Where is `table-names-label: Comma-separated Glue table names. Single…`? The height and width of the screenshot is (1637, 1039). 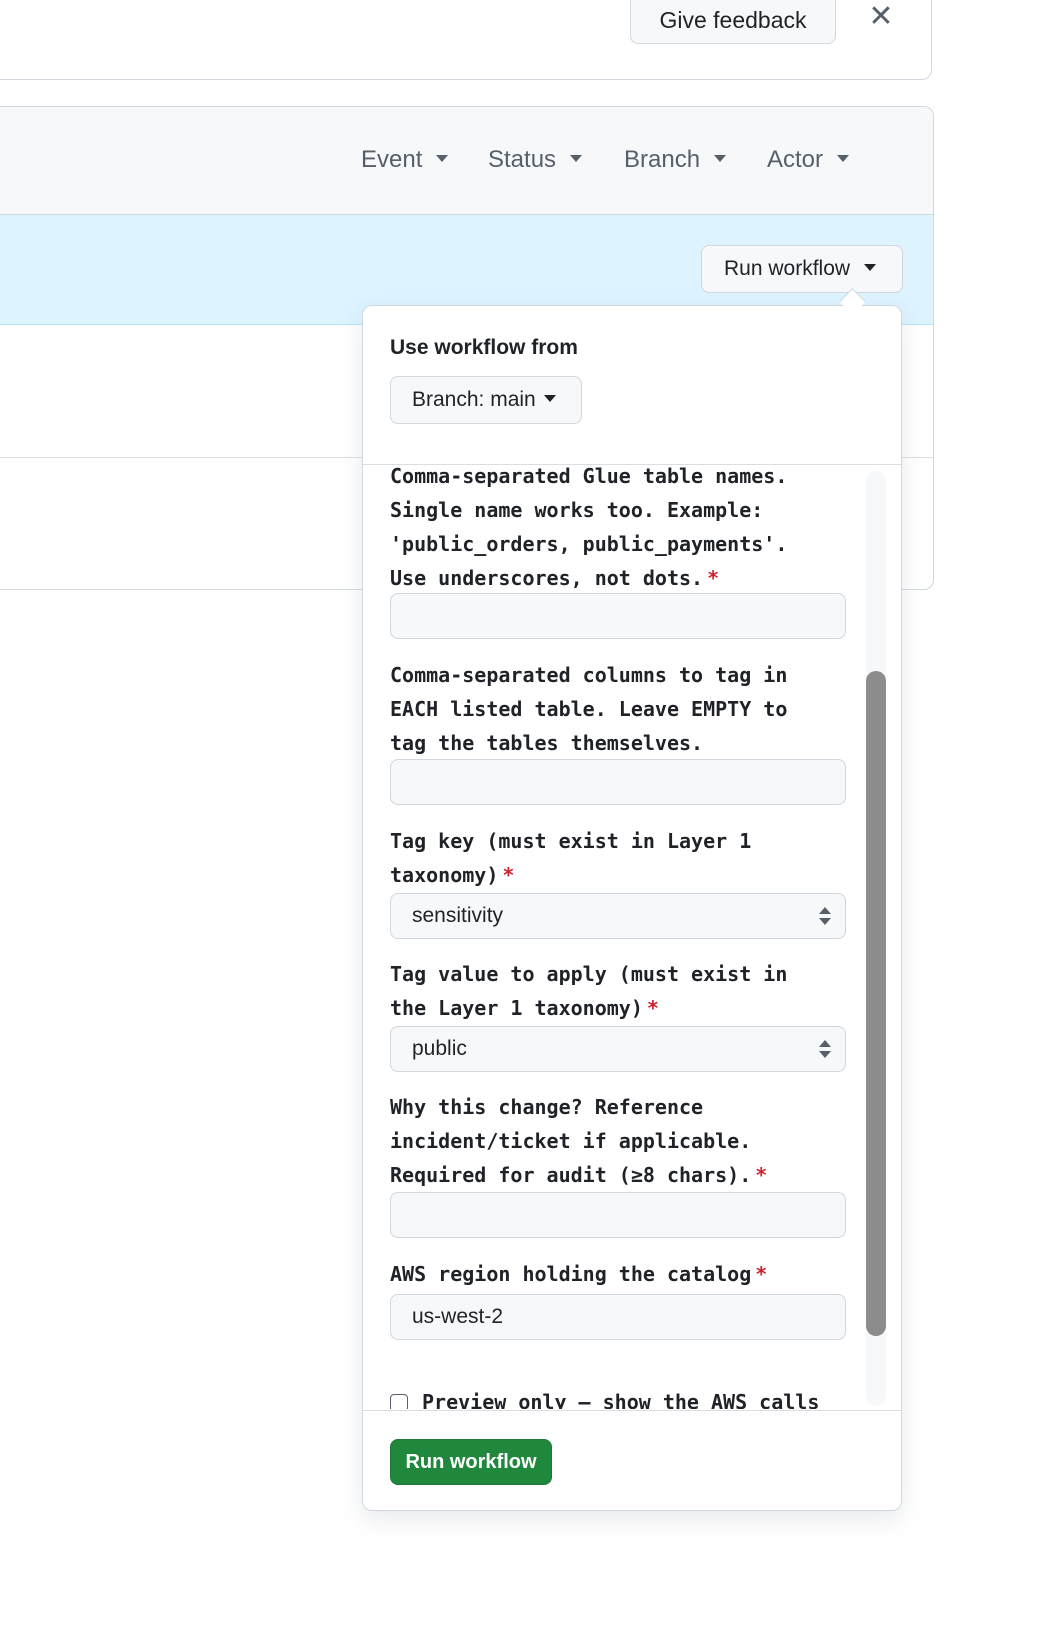 table-names-label: Comma-separated Glue table names. Single… is located at coordinates (589, 527).